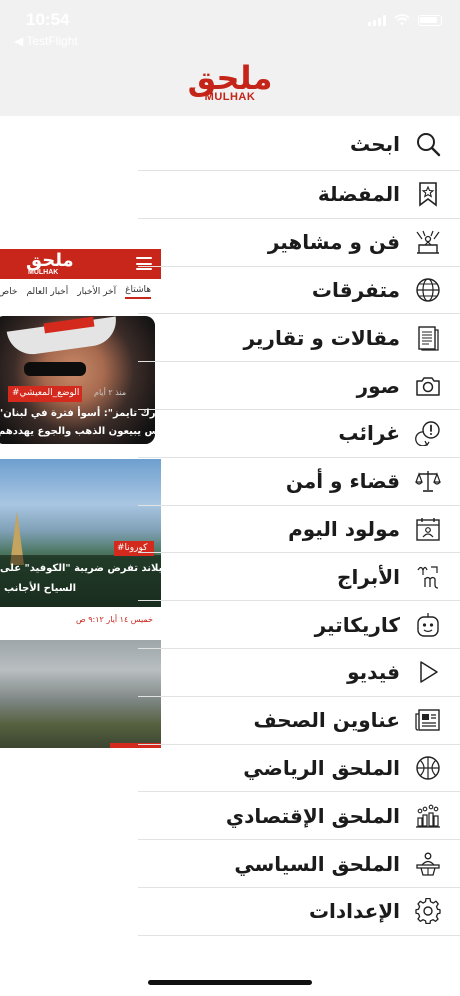 The width and height of the screenshot is (460, 996). What do you see at coordinates (375, 143) in the screenshot?
I see `menu-item-label: ابحث` at bounding box center [375, 143].